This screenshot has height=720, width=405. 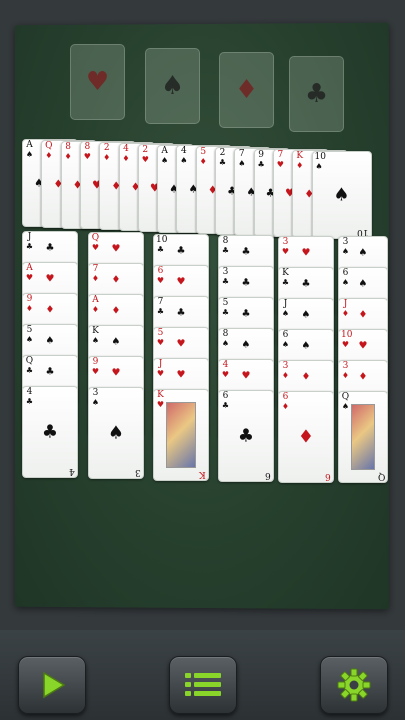 I want to click on menu-button, so click(x=203, y=685).